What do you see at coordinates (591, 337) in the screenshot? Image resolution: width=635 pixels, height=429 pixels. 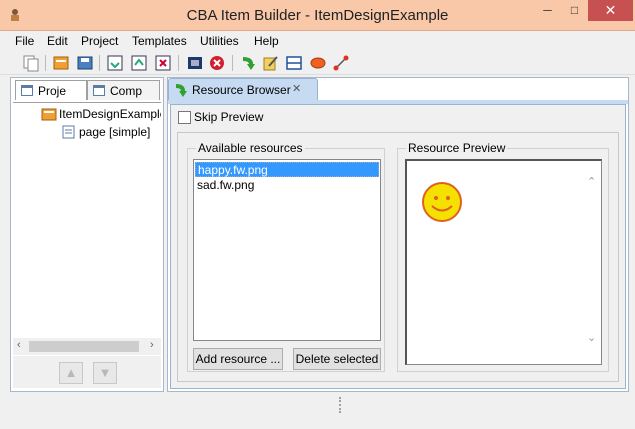 I see `scroll-down-icon: ⌄` at bounding box center [591, 337].